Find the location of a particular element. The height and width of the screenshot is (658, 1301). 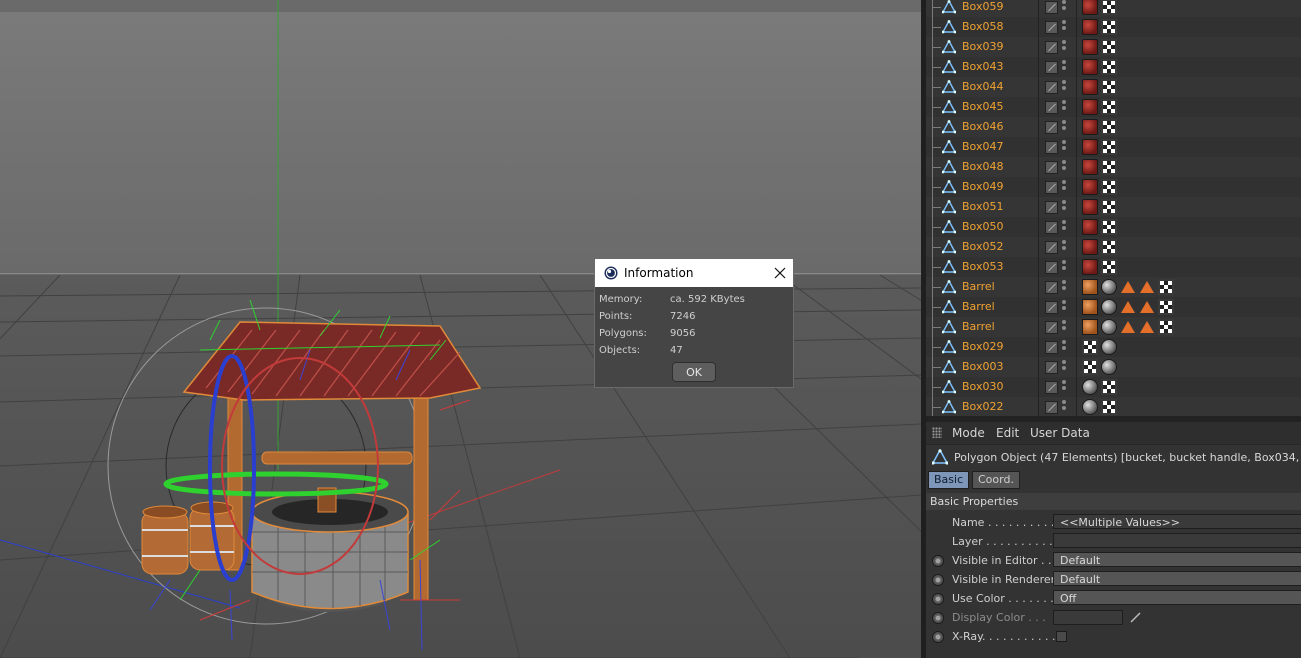

object-name: Box039 is located at coordinates (982, 46).